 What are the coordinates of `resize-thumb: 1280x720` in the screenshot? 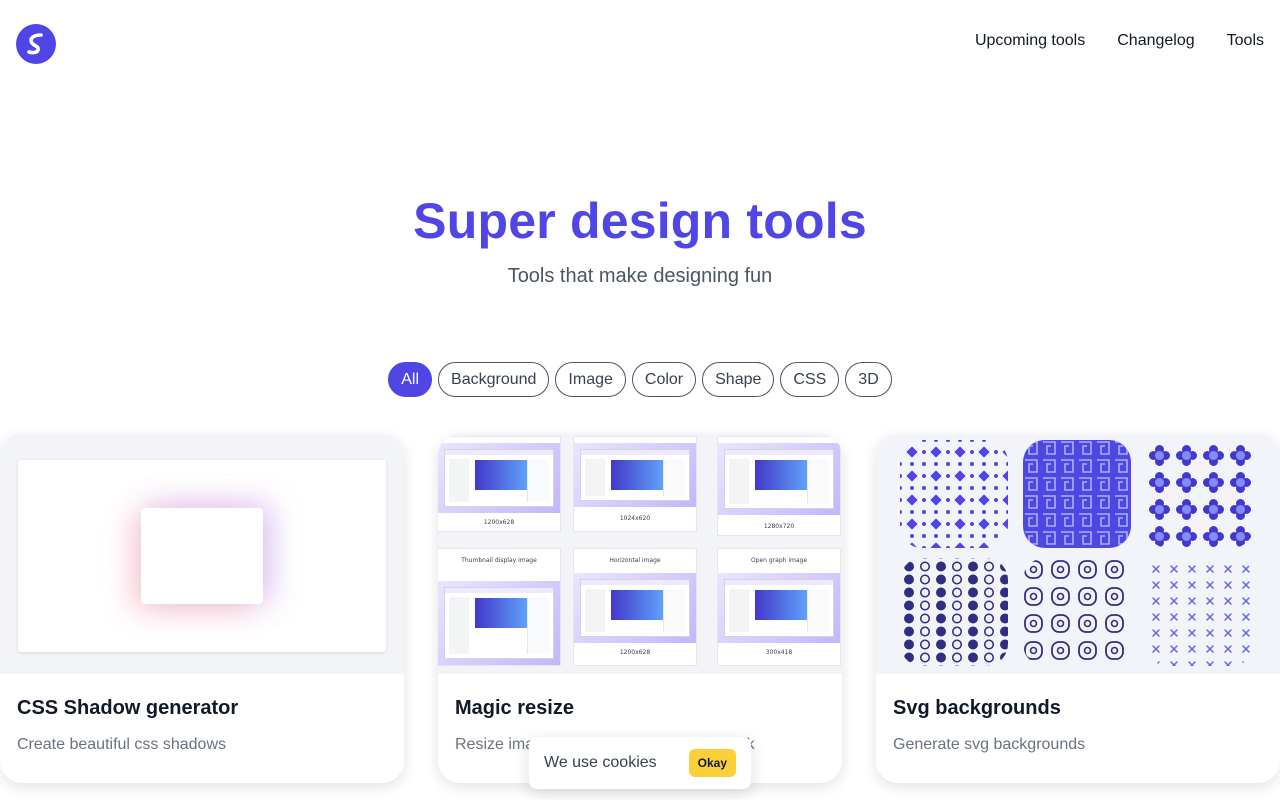 It's located at (779, 486).